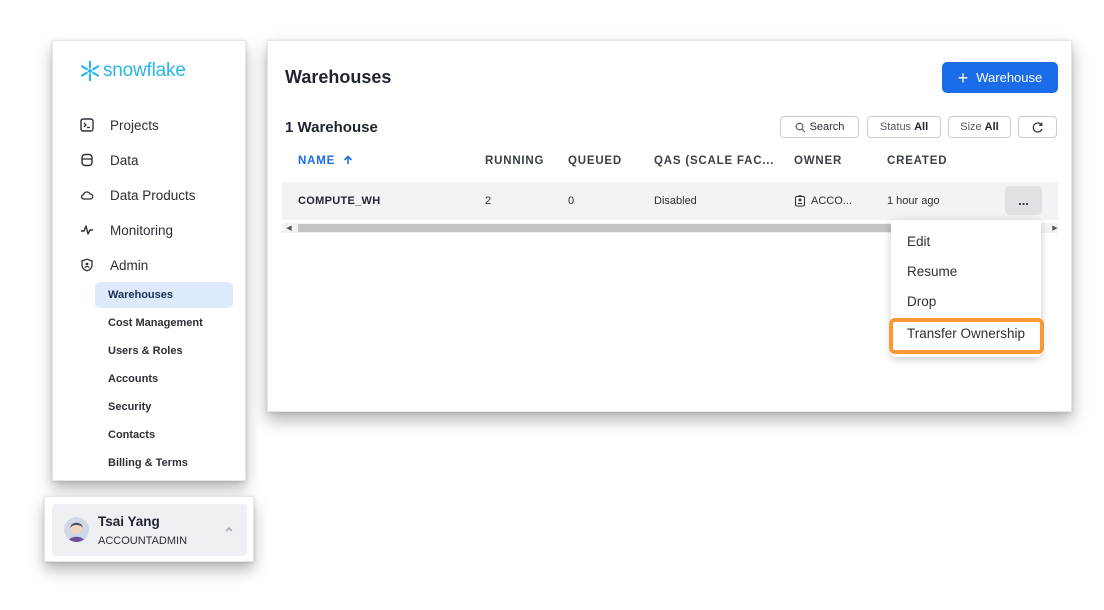  Describe the element at coordinates (124, 160) in the screenshot. I see `sidebar-item-label: Data` at that location.